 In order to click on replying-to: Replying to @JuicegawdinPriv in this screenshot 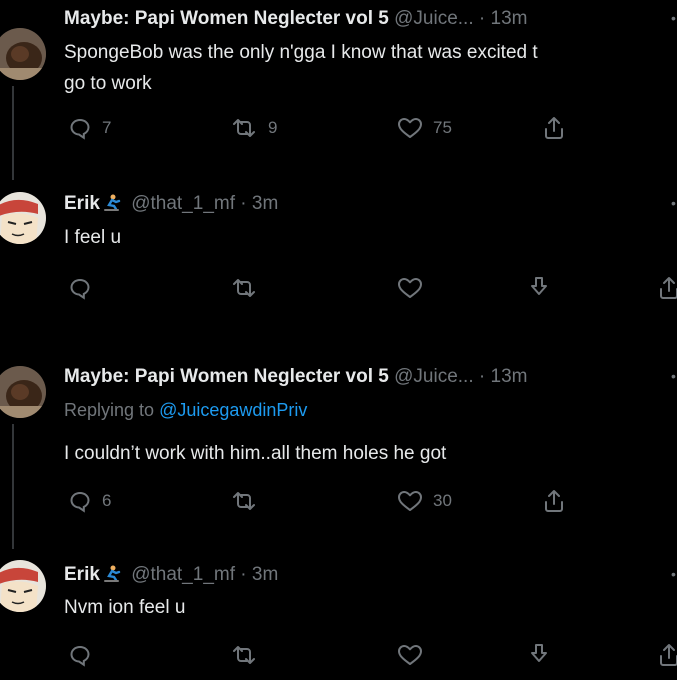, I will do `click(185, 410)`.